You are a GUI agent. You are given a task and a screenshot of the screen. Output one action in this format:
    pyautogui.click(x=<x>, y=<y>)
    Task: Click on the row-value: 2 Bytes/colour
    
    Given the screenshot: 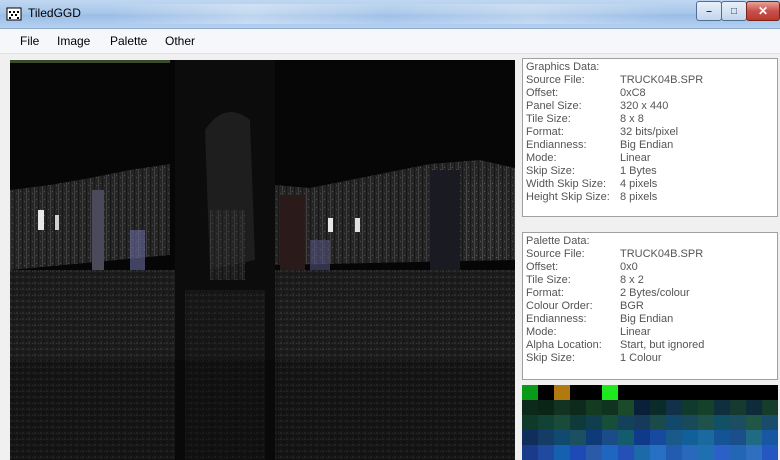 What is the action you would take?
    pyautogui.click(x=655, y=293)
    